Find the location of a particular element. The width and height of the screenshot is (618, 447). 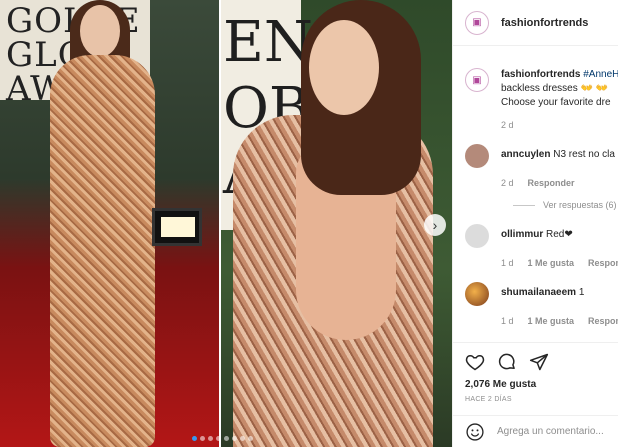

post-header: ▣ fashionfortrends is located at coordinates (535, 23).